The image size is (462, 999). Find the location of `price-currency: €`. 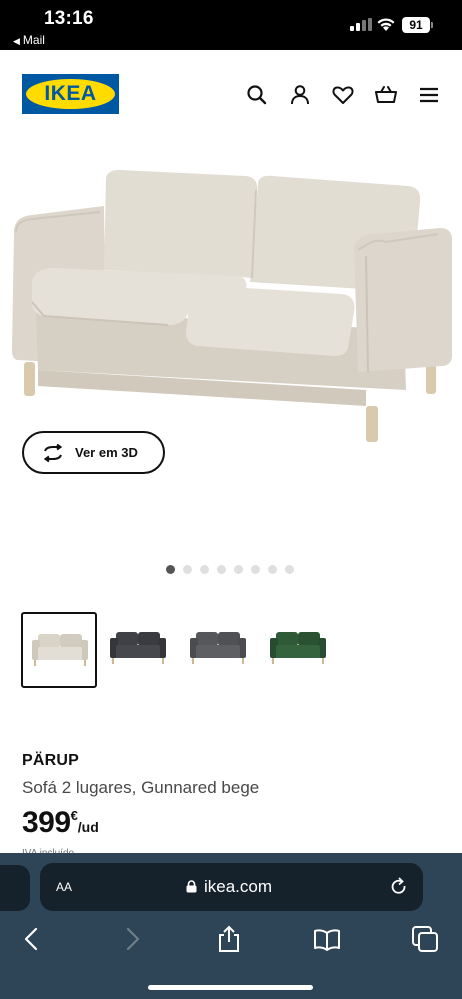

price-currency: € is located at coordinates (74, 815).